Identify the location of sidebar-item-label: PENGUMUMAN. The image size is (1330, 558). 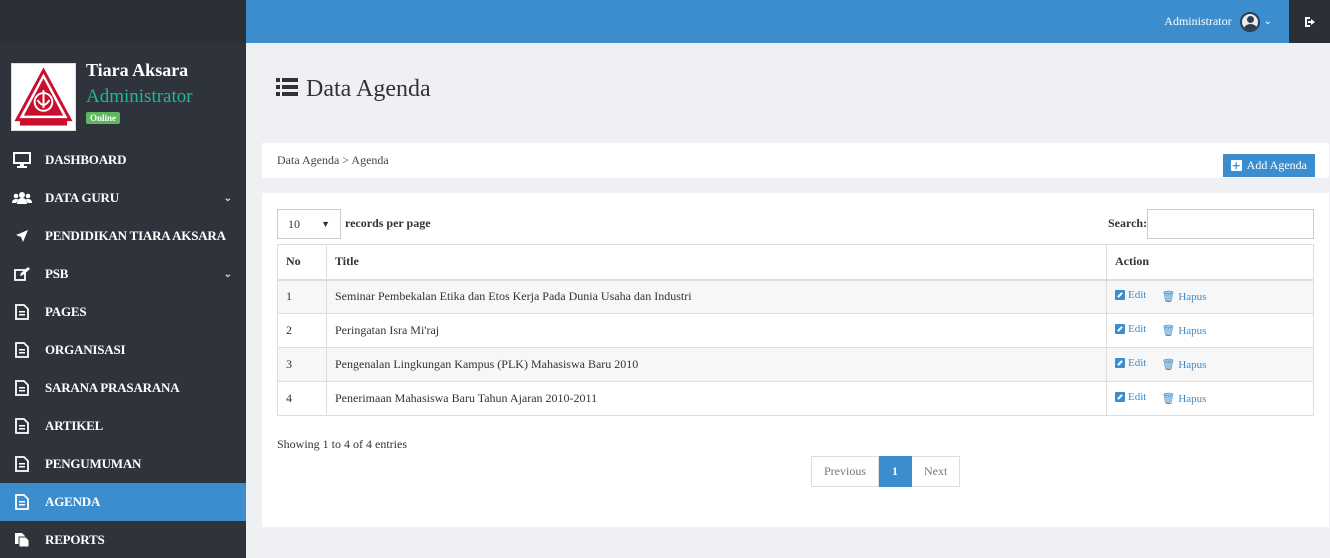
(93, 463).